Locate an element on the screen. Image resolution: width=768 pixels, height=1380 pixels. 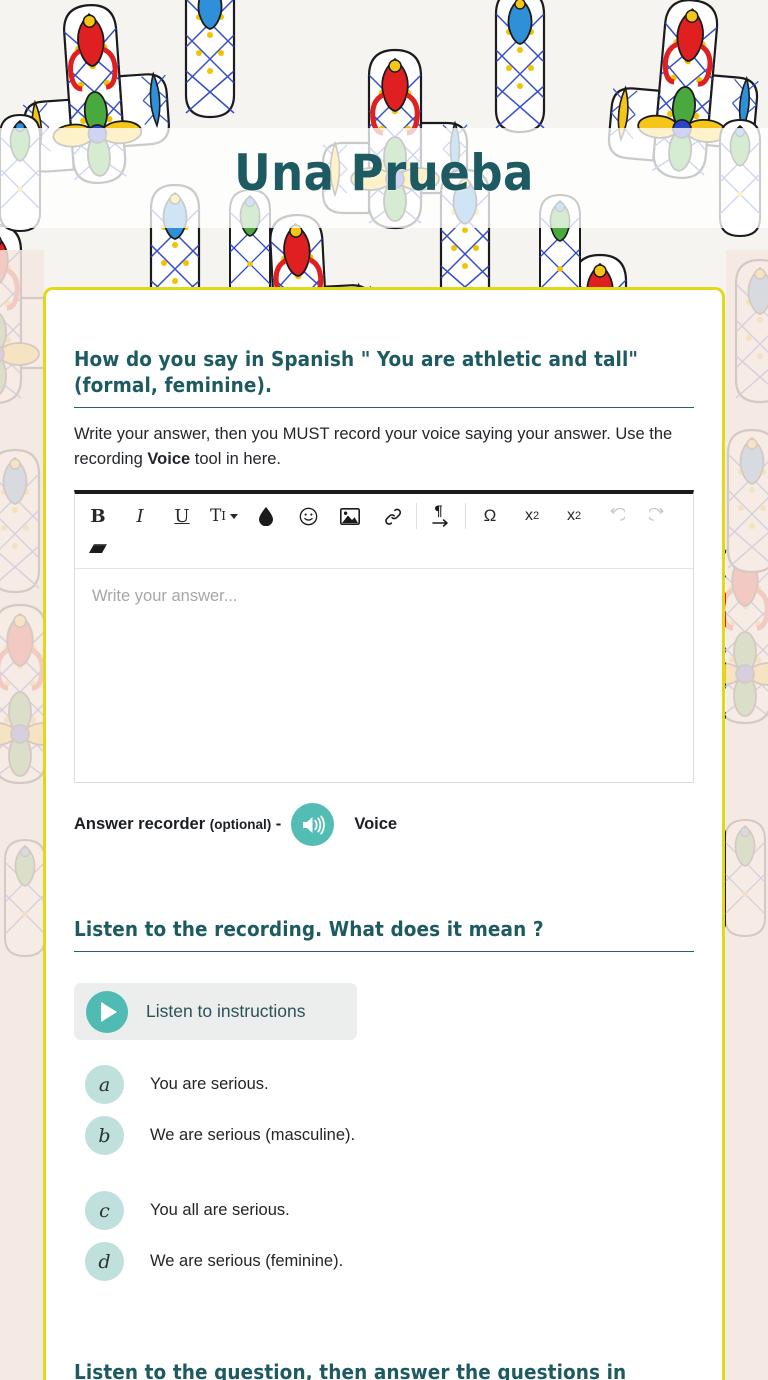
page-title: Una Prueba is located at coordinates (384, 173).